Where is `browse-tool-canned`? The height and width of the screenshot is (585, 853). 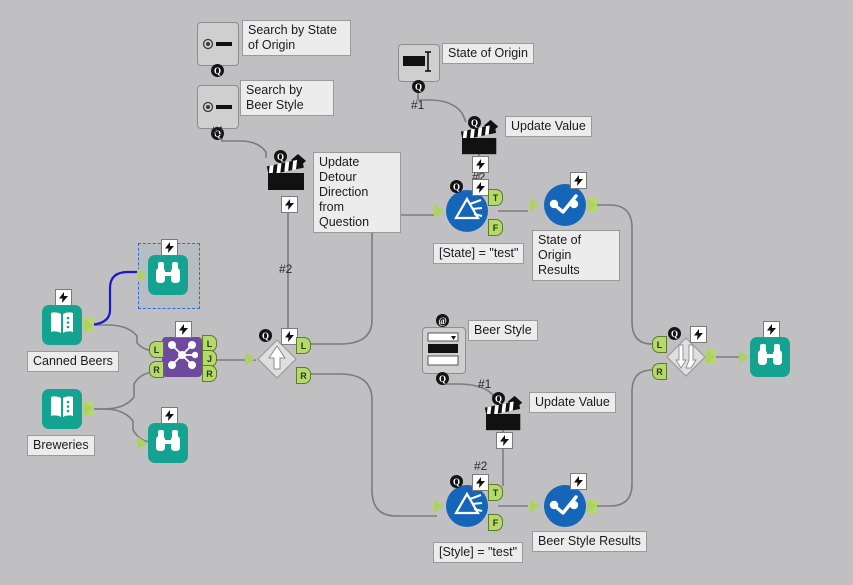
browse-tool-canned is located at coordinates (162, 267).